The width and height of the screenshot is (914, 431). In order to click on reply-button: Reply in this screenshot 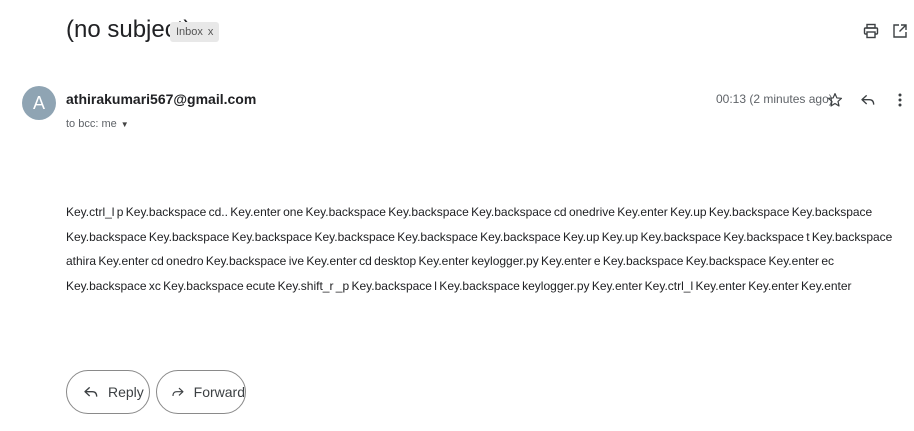, I will do `click(108, 392)`.